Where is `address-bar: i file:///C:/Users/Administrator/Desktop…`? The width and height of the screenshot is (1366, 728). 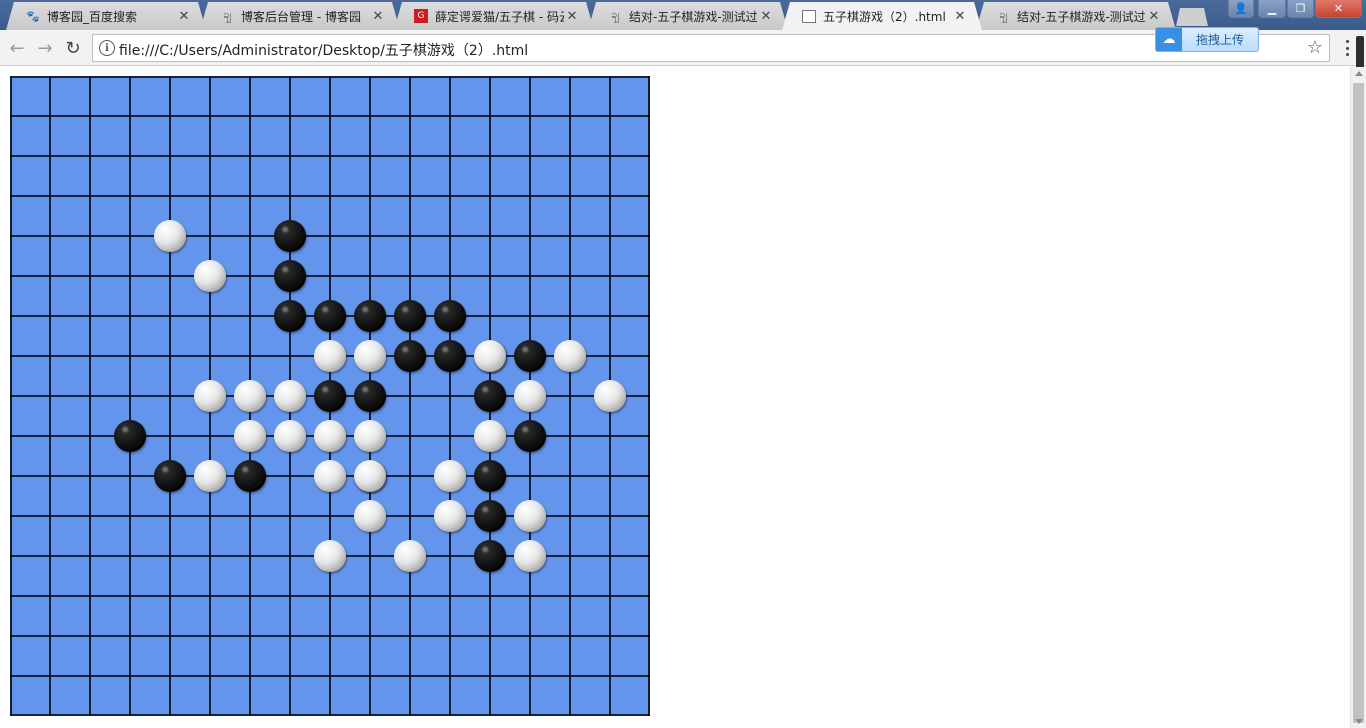 address-bar: i file:///C:/Users/Administrator/Desktop… is located at coordinates (711, 48).